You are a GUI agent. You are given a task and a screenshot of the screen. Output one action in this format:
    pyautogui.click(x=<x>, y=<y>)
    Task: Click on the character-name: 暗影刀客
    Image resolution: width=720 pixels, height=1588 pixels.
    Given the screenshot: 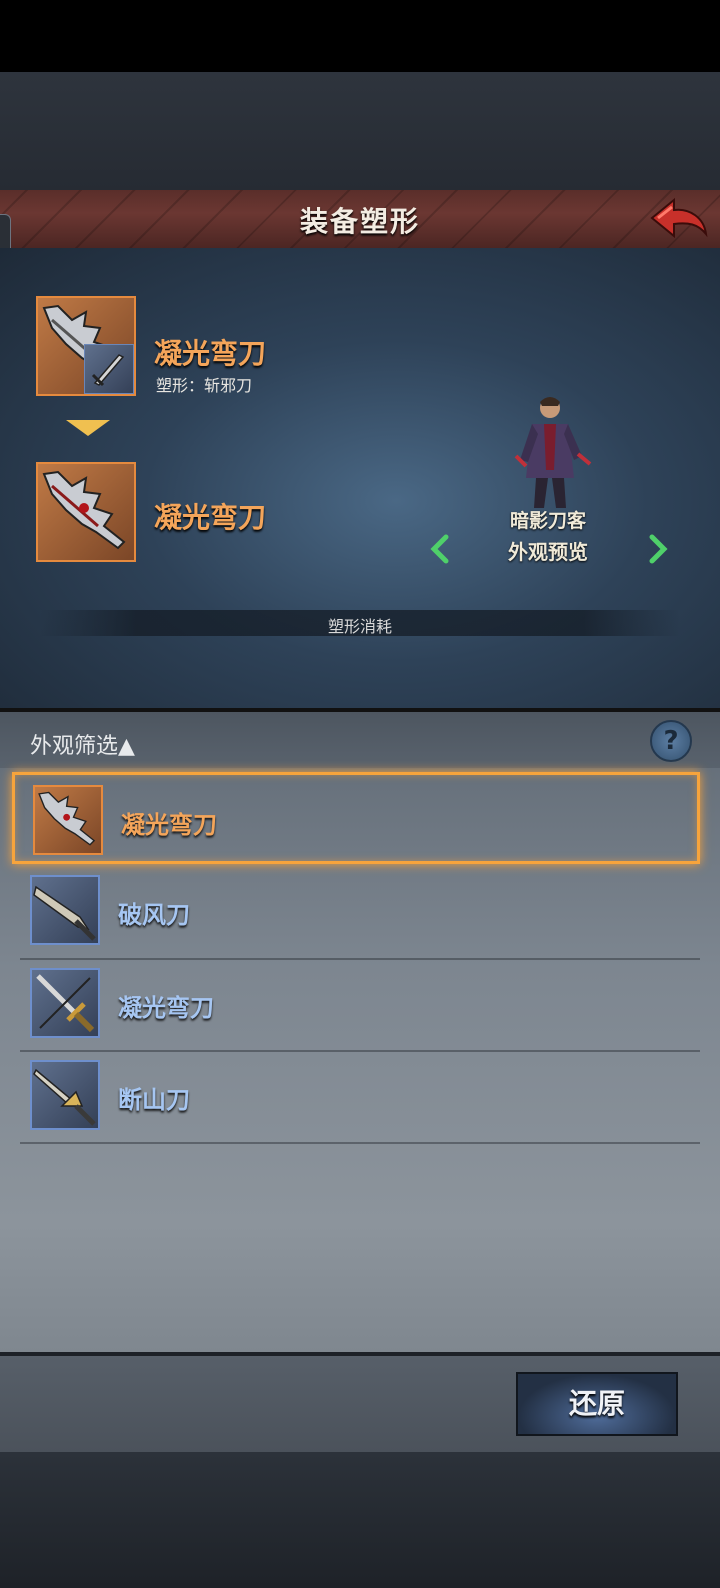 What is the action you would take?
    pyautogui.click(x=547, y=521)
    